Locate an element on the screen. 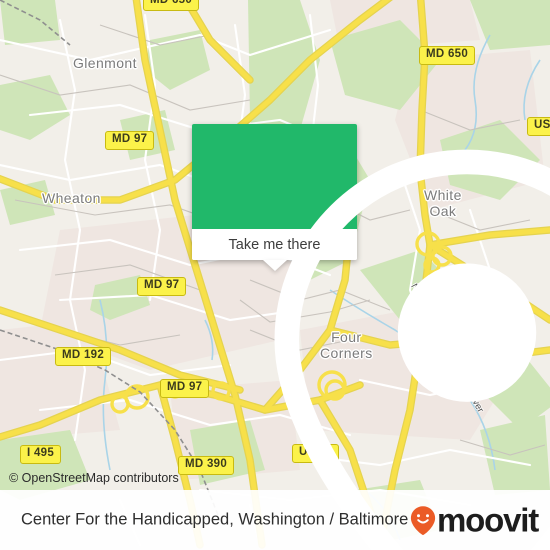 The height and width of the screenshot is (550, 550). openstreetmap-attribution: © OpenStreetMap contributors is located at coordinates (94, 478).